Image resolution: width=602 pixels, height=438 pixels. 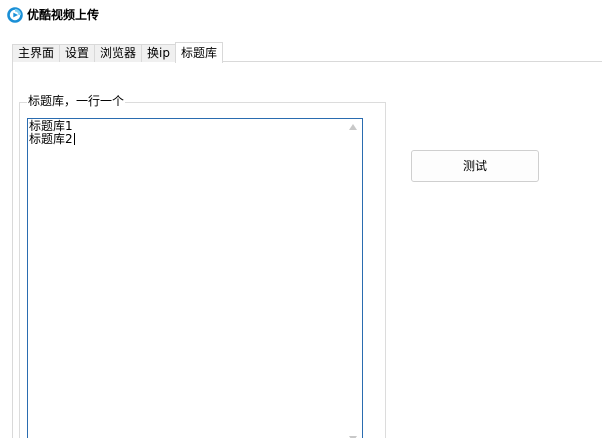 I want to click on title-bar: 优酷视频上传, so click(x=301, y=15).